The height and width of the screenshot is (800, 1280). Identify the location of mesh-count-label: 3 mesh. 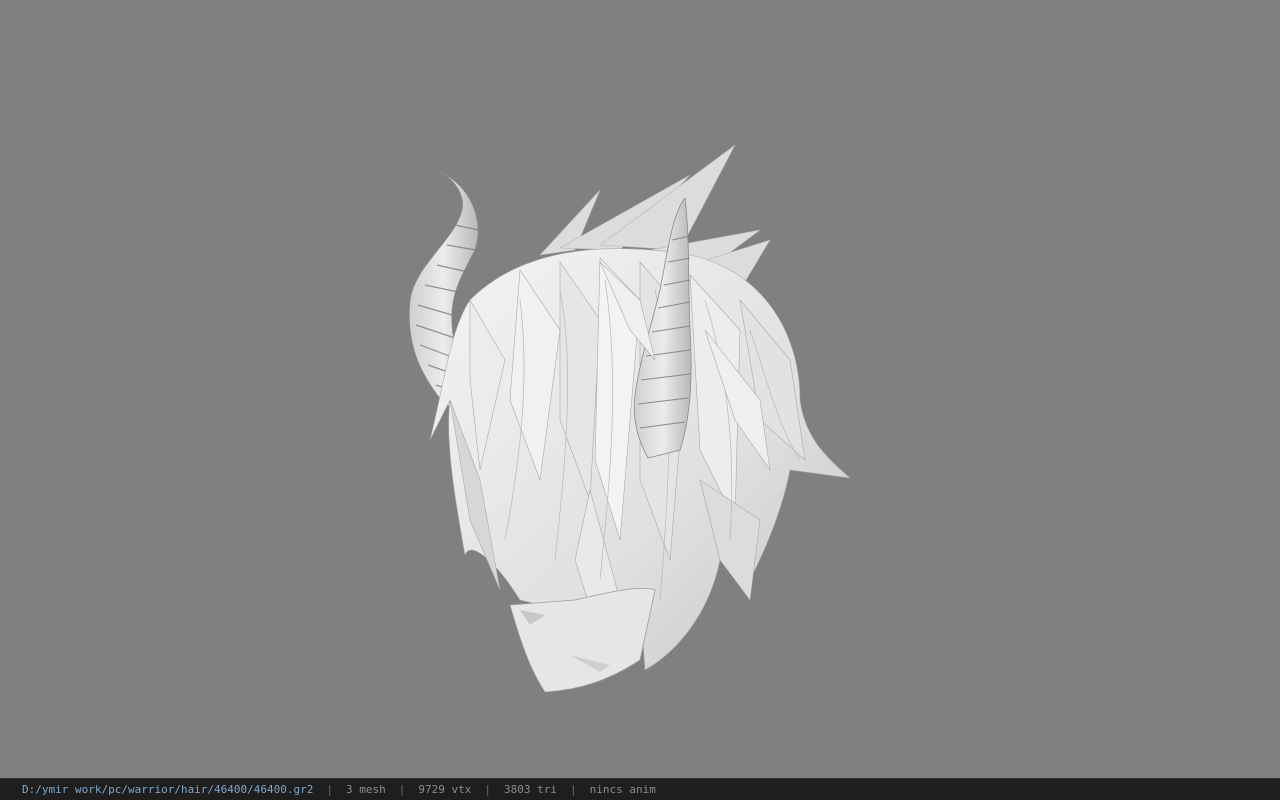
(366, 789).